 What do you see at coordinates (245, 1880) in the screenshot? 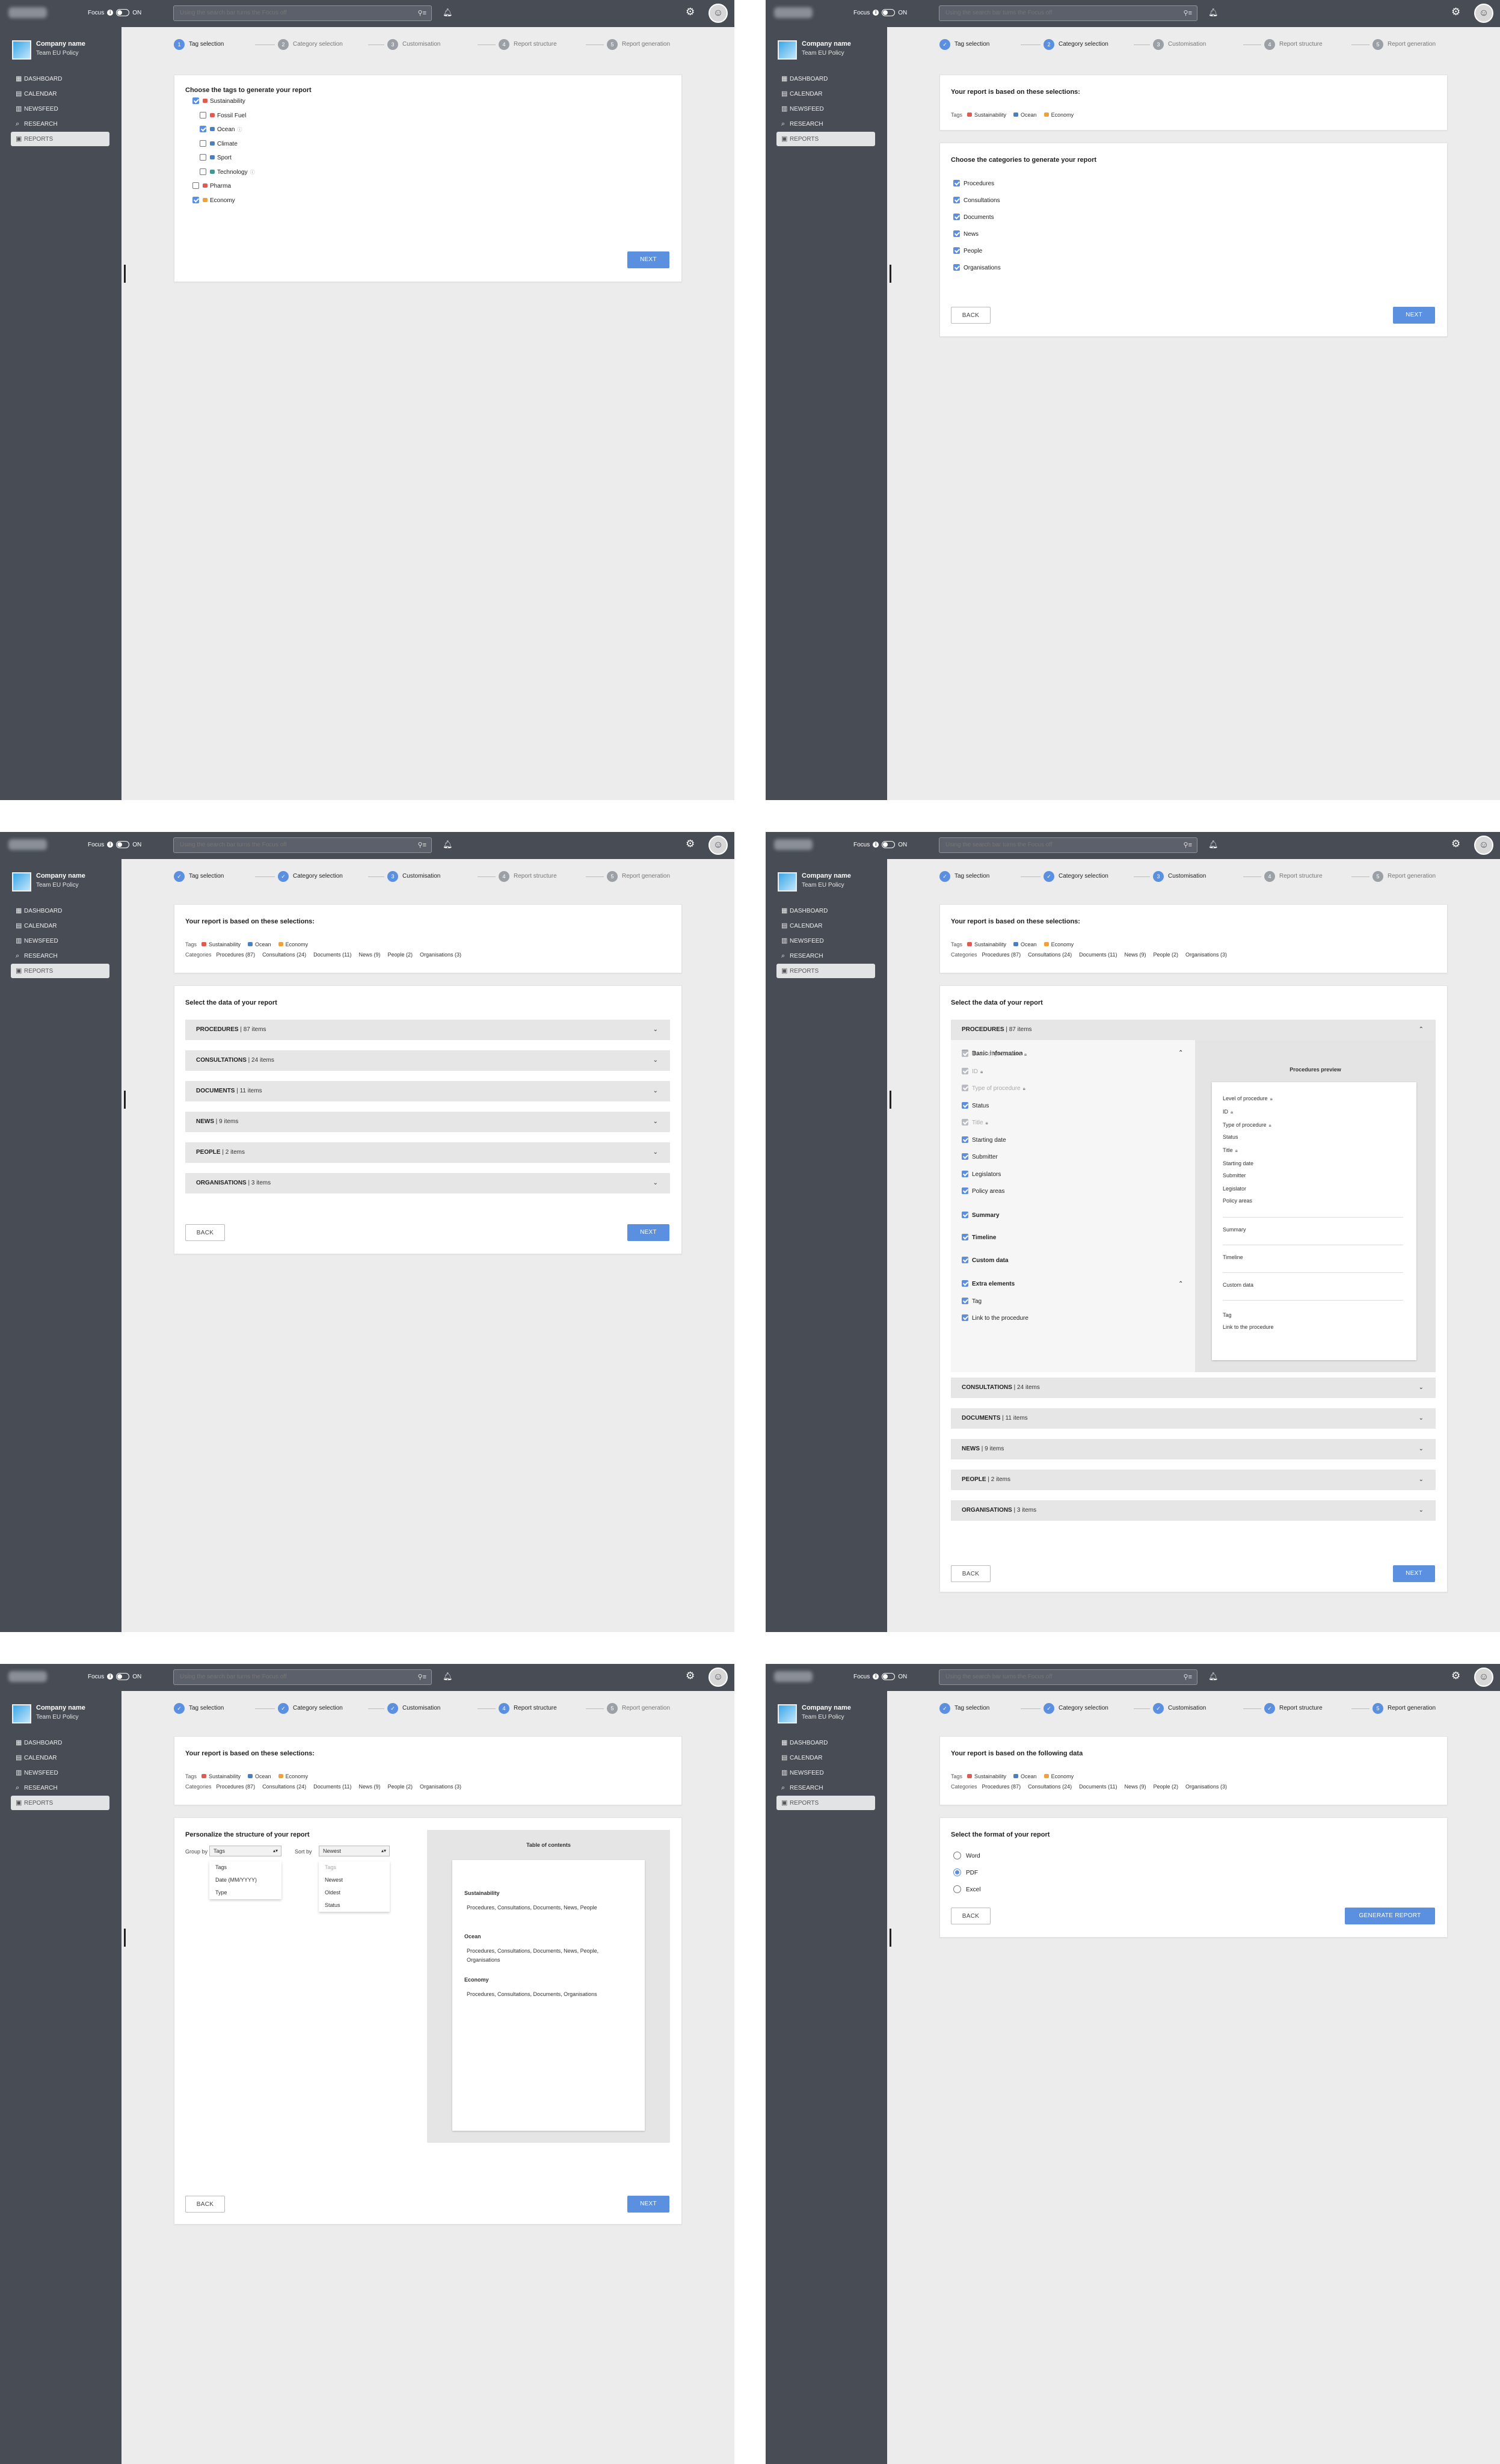
I see `group-option: Date (MM/YYYY)` at bounding box center [245, 1880].